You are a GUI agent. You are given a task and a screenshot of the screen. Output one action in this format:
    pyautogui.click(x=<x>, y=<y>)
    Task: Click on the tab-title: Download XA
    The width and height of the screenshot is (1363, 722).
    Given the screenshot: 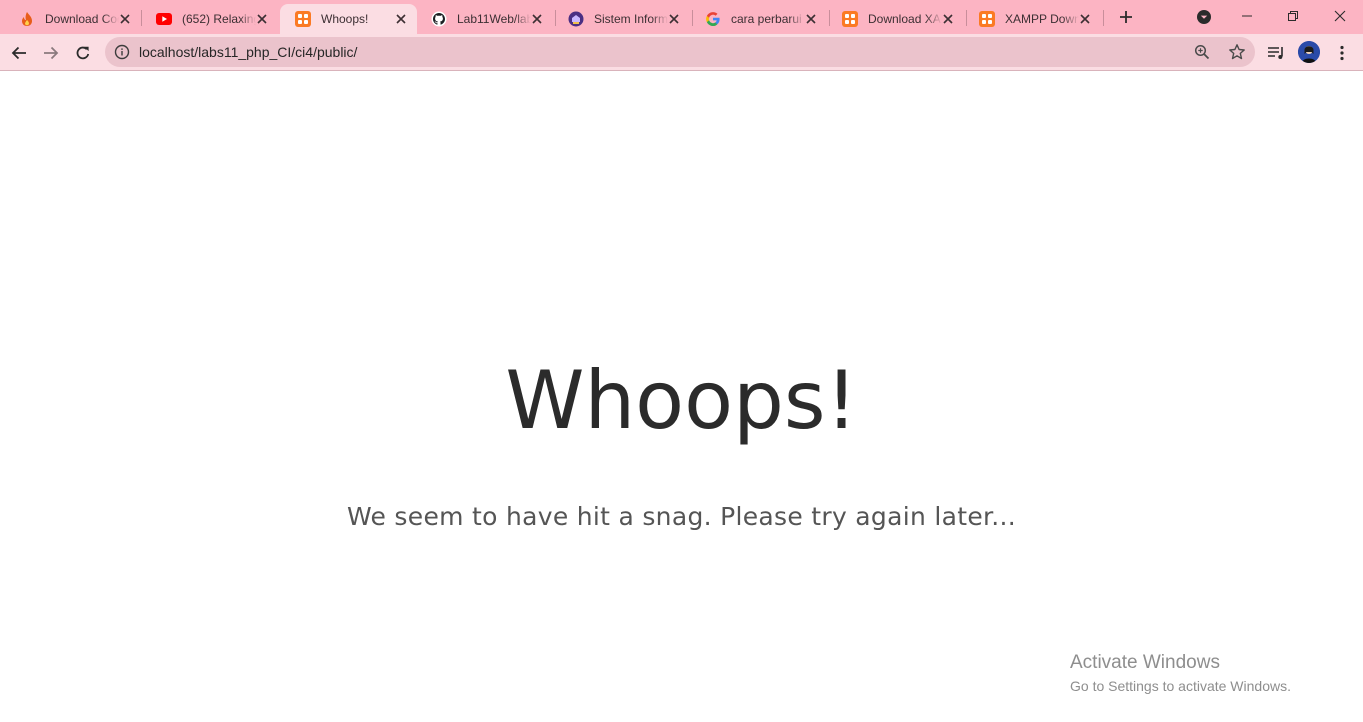 What is the action you would take?
    pyautogui.click(x=904, y=19)
    